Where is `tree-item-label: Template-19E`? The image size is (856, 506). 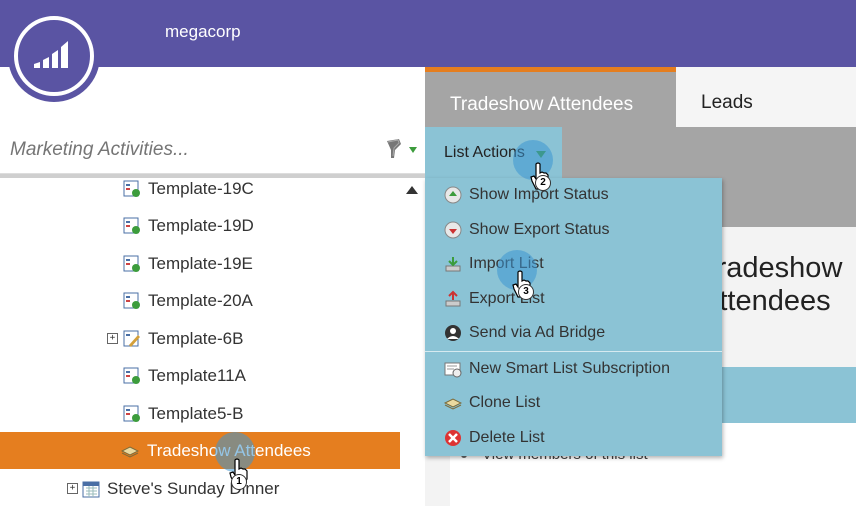 tree-item-label: Template-19E is located at coordinates (200, 263).